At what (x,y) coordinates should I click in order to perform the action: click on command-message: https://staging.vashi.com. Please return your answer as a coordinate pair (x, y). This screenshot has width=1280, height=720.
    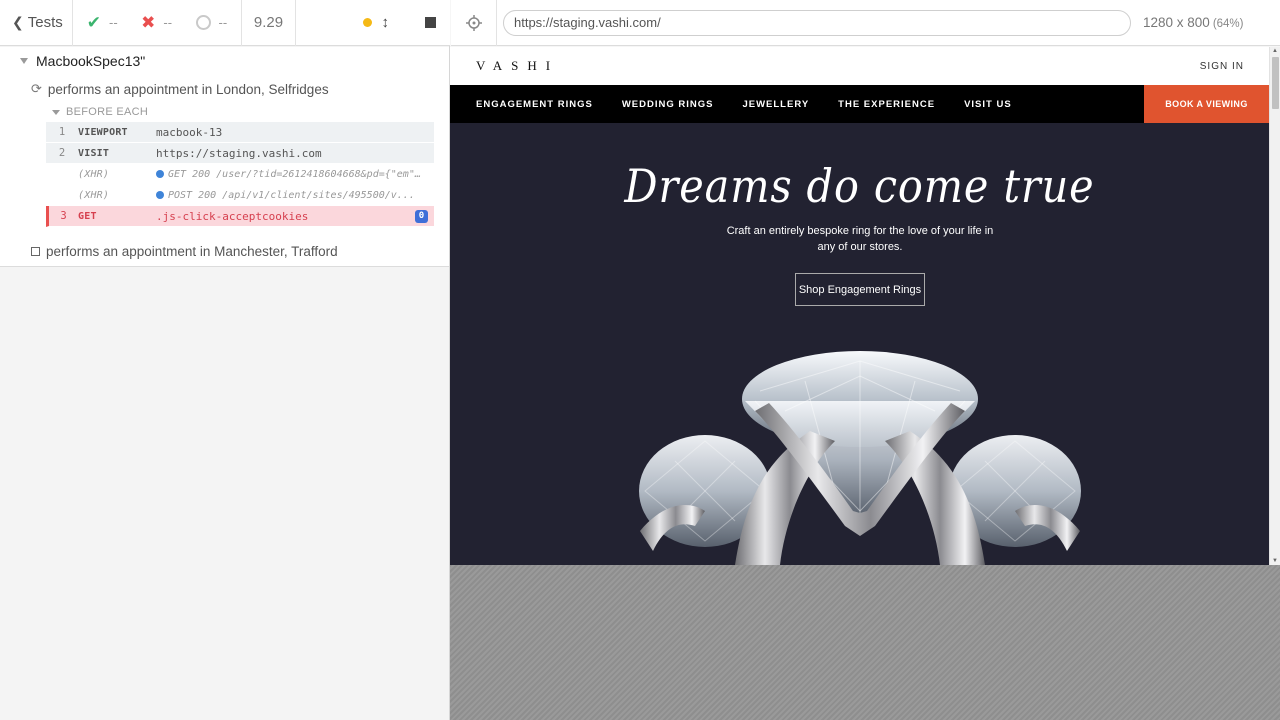
    Looking at the image, I should click on (239, 153).